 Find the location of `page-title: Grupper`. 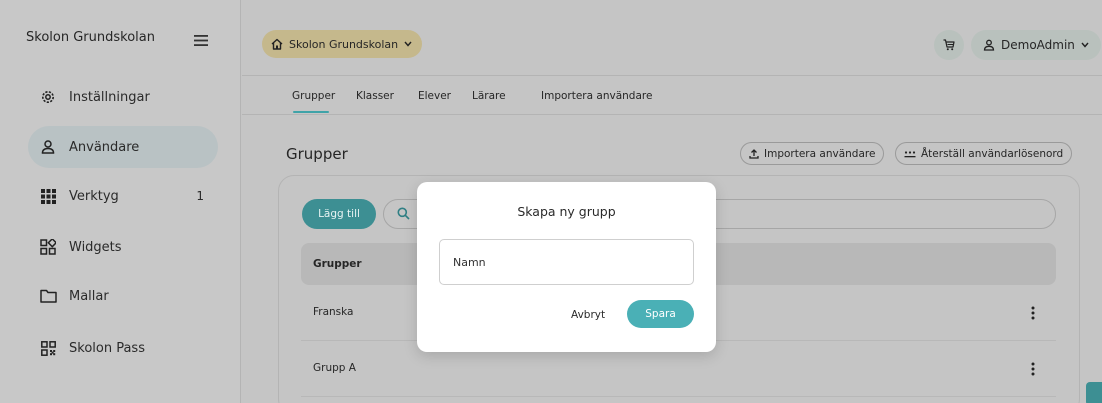

page-title: Grupper is located at coordinates (317, 154).